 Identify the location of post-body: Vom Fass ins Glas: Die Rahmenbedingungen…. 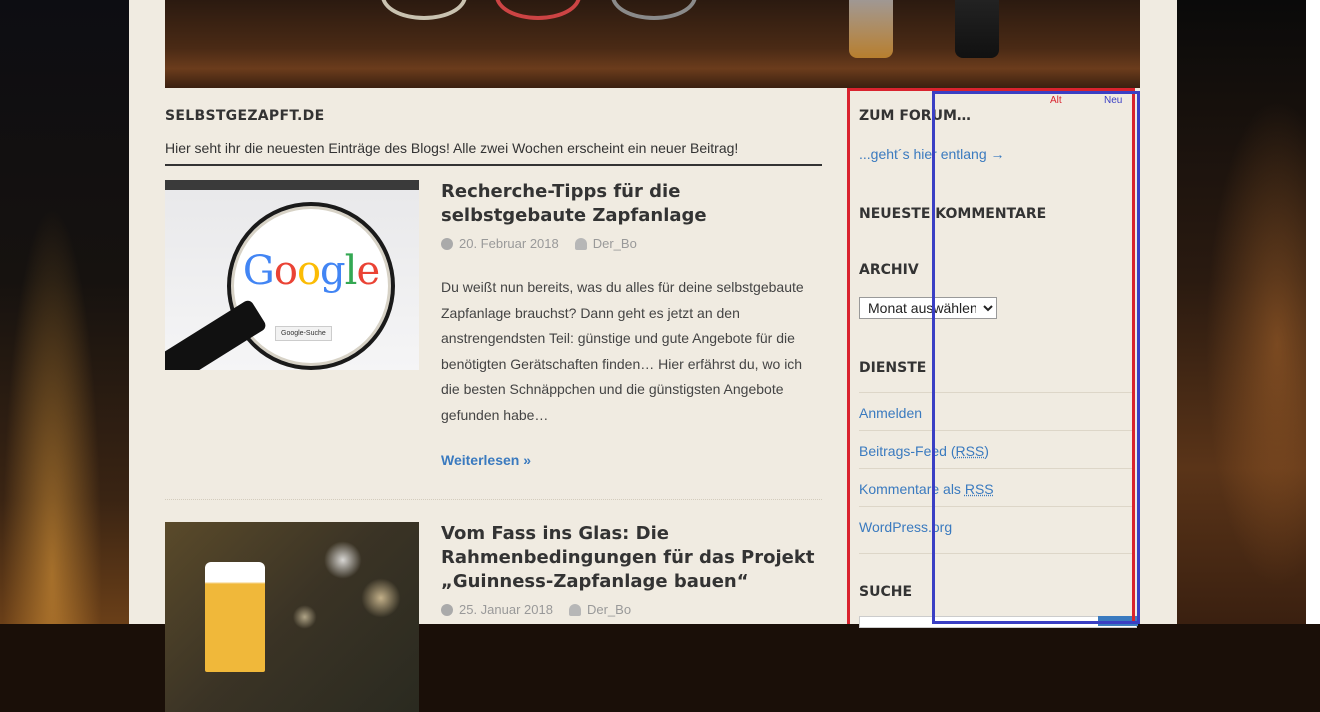
(631, 569).